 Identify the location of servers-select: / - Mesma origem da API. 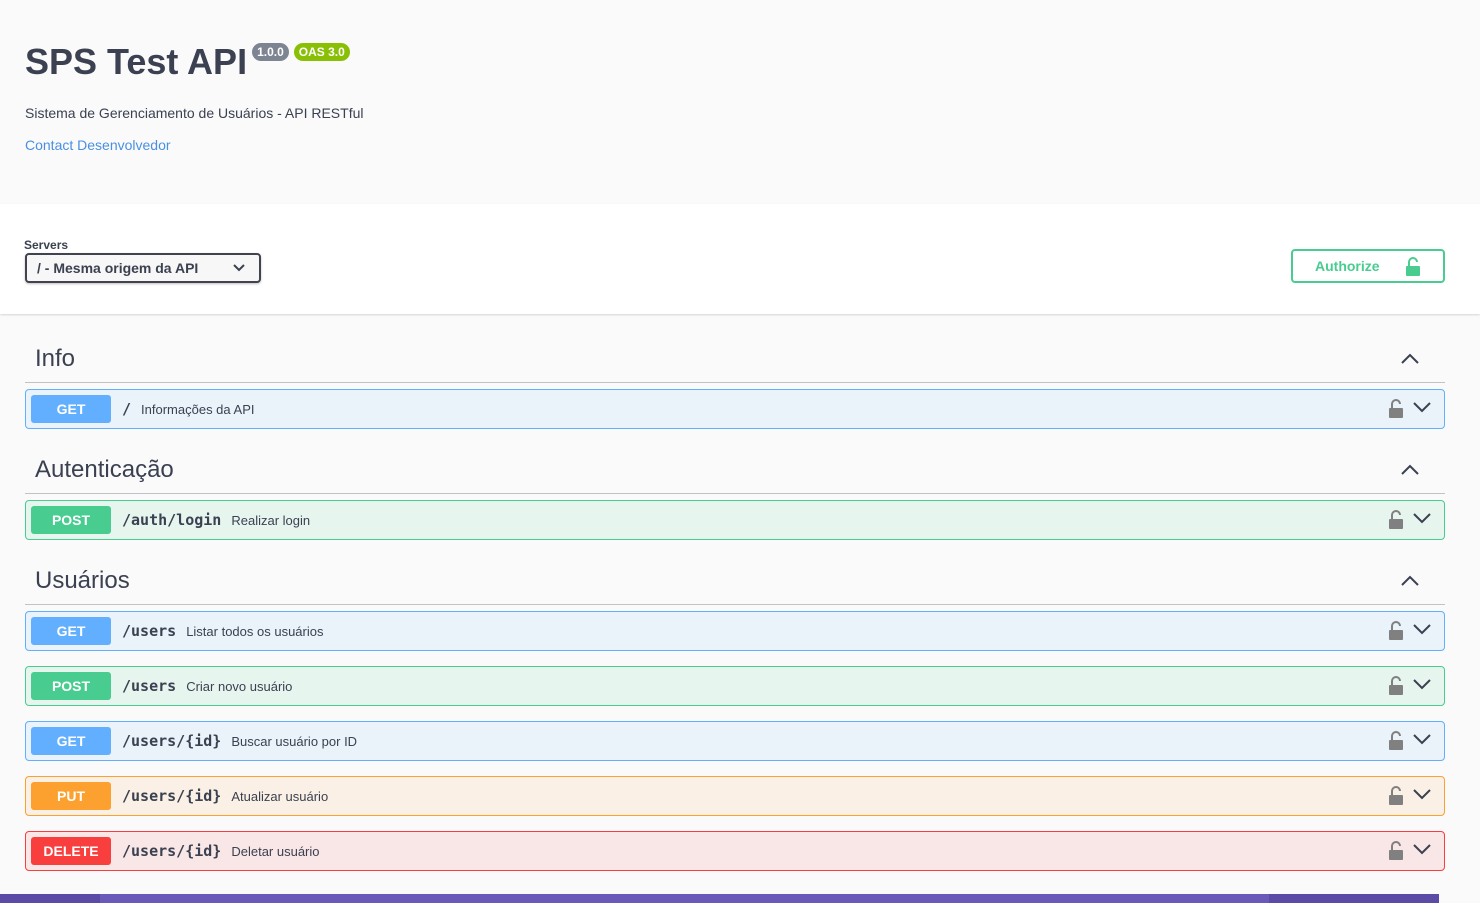
(143, 268).